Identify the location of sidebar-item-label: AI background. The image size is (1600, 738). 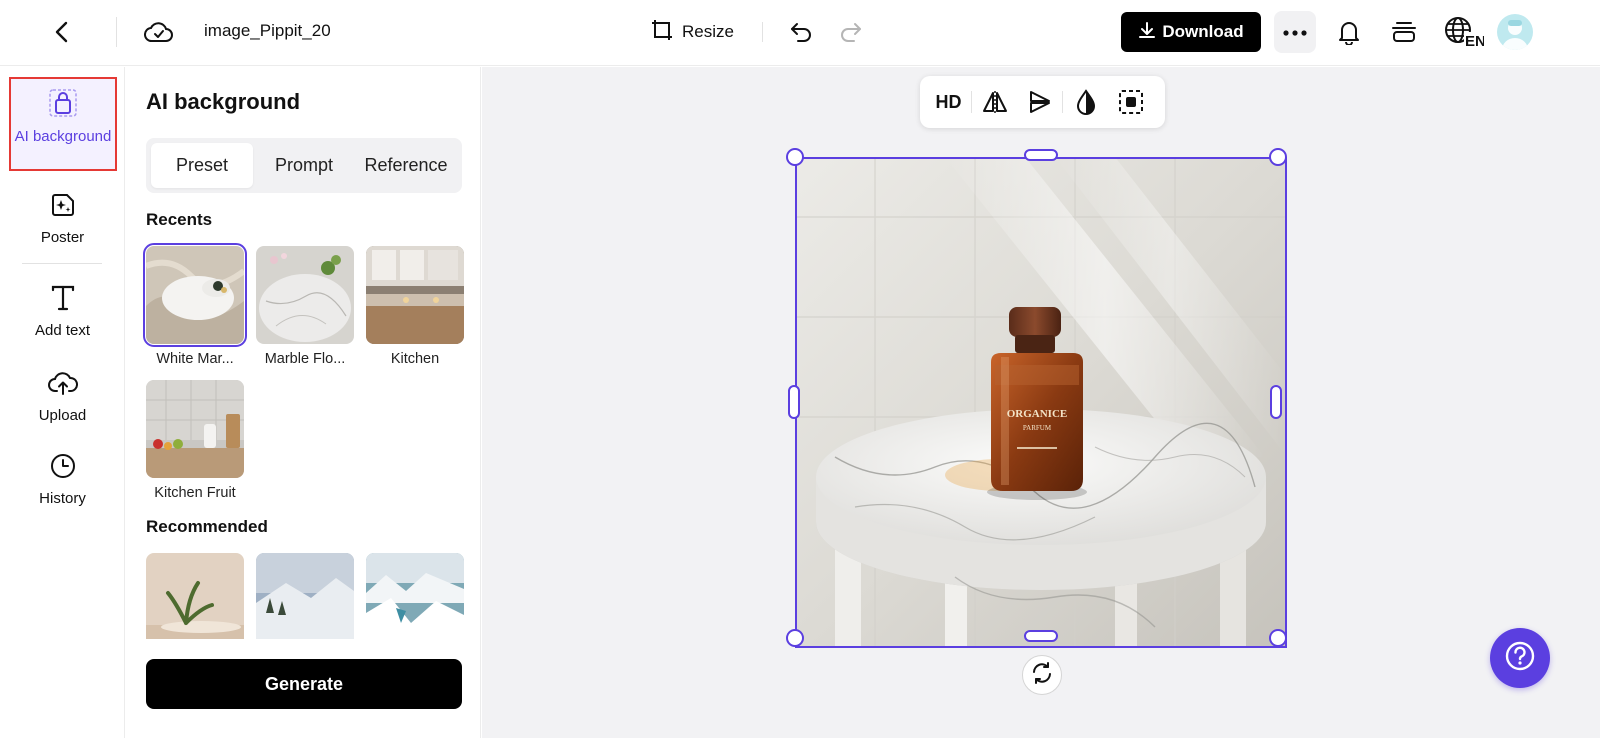
(63, 136).